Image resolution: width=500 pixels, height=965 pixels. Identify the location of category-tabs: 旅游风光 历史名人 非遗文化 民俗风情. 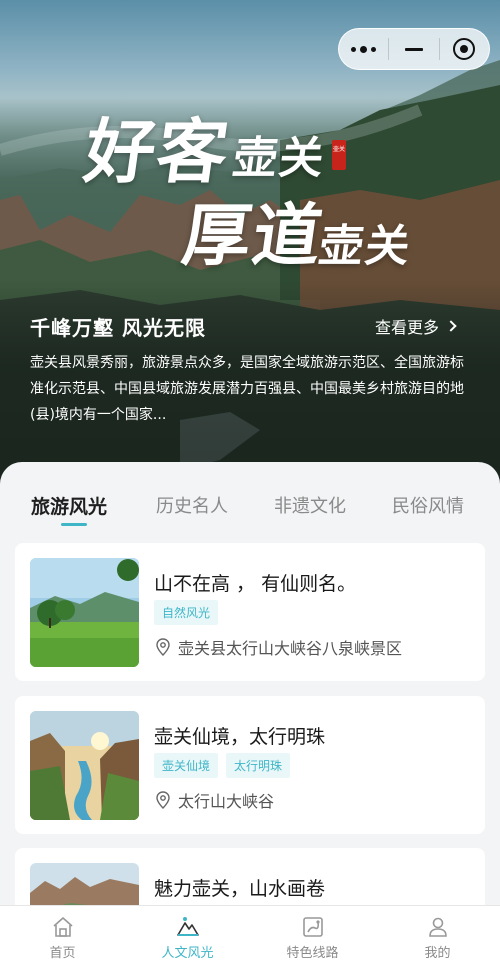
(250, 512).